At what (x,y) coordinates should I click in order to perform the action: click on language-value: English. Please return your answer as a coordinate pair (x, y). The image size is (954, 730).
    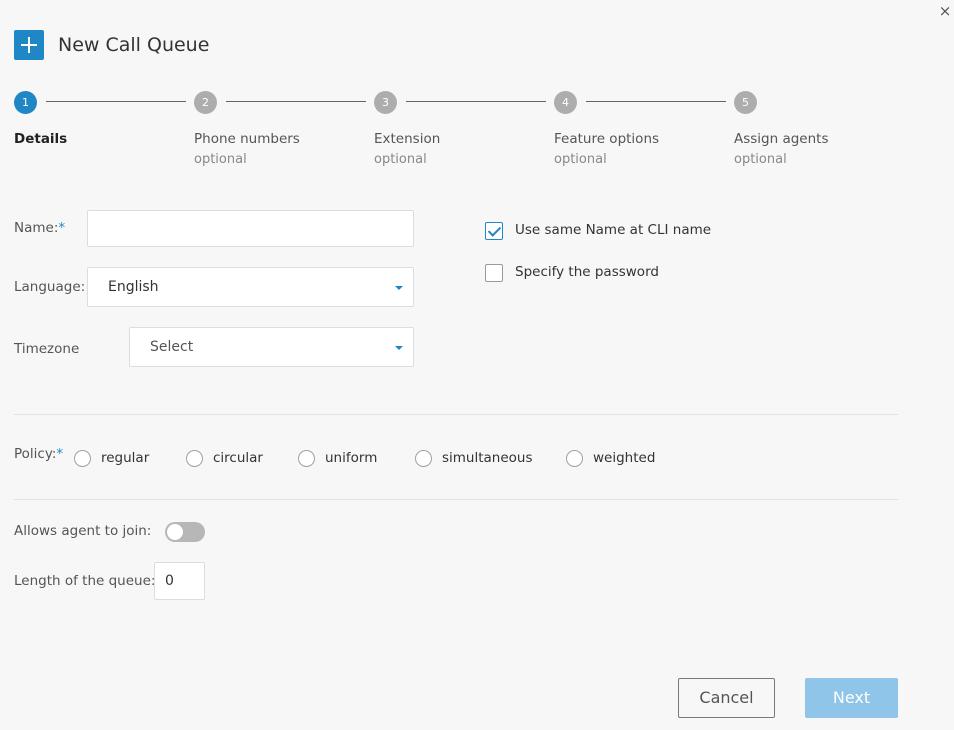
    Looking at the image, I should click on (133, 287).